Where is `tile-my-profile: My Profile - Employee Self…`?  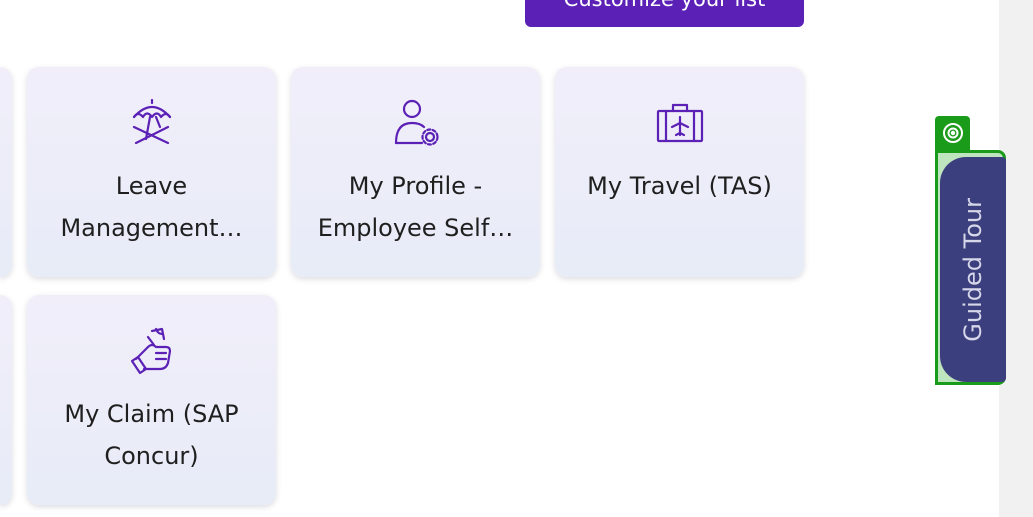 tile-my-profile: My Profile - Employee Self… is located at coordinates (415, 172).